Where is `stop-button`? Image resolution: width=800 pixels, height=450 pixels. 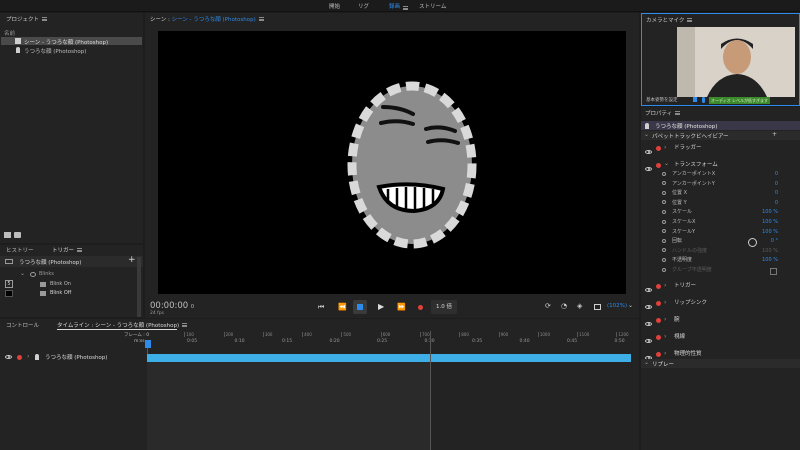 stop-button is located at coordinates (360, 307).